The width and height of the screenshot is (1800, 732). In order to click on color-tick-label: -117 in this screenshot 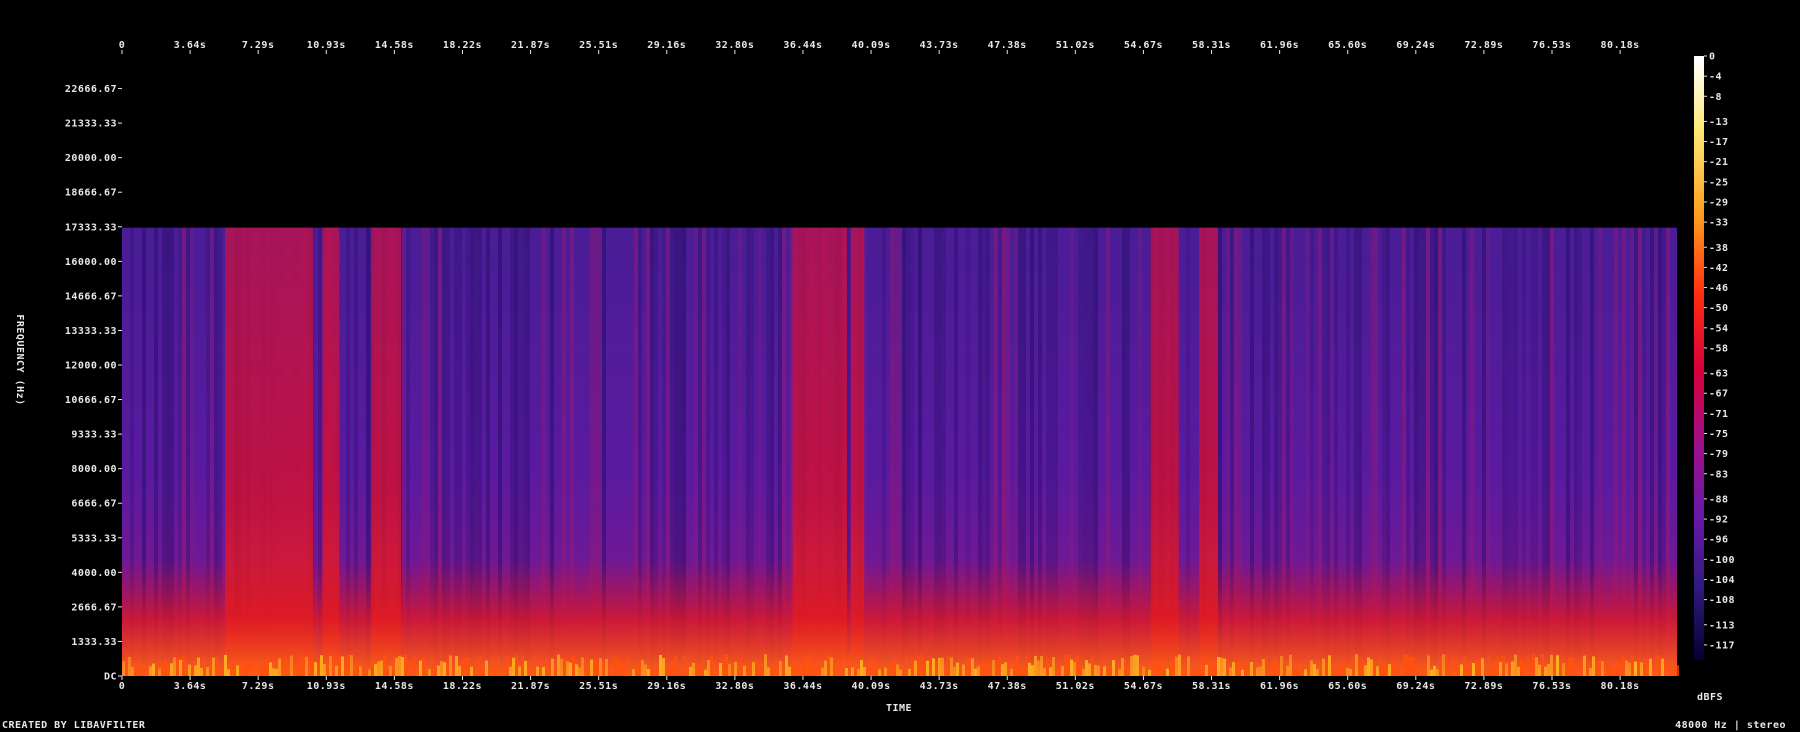, I will do `click(1722, 645)`.